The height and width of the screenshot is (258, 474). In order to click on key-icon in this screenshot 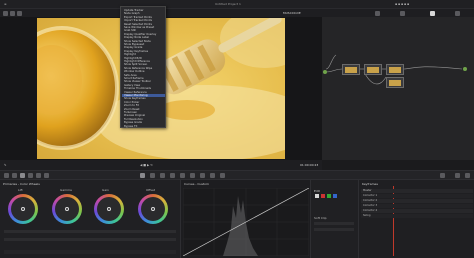, I will do `click(202, 175)`.